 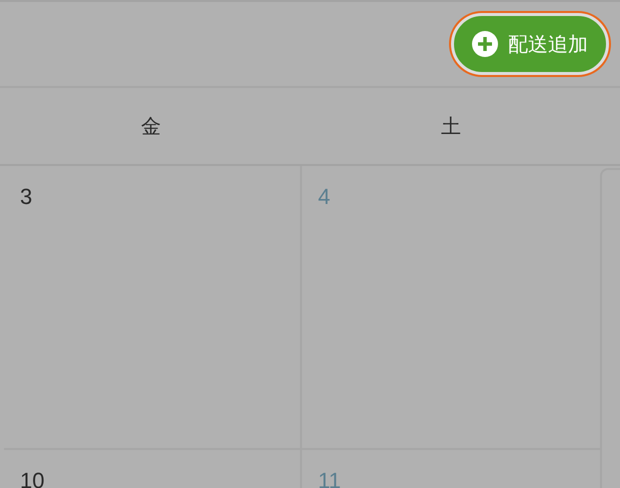 I want to click on day-number: 10, so click(x=32, y=478).